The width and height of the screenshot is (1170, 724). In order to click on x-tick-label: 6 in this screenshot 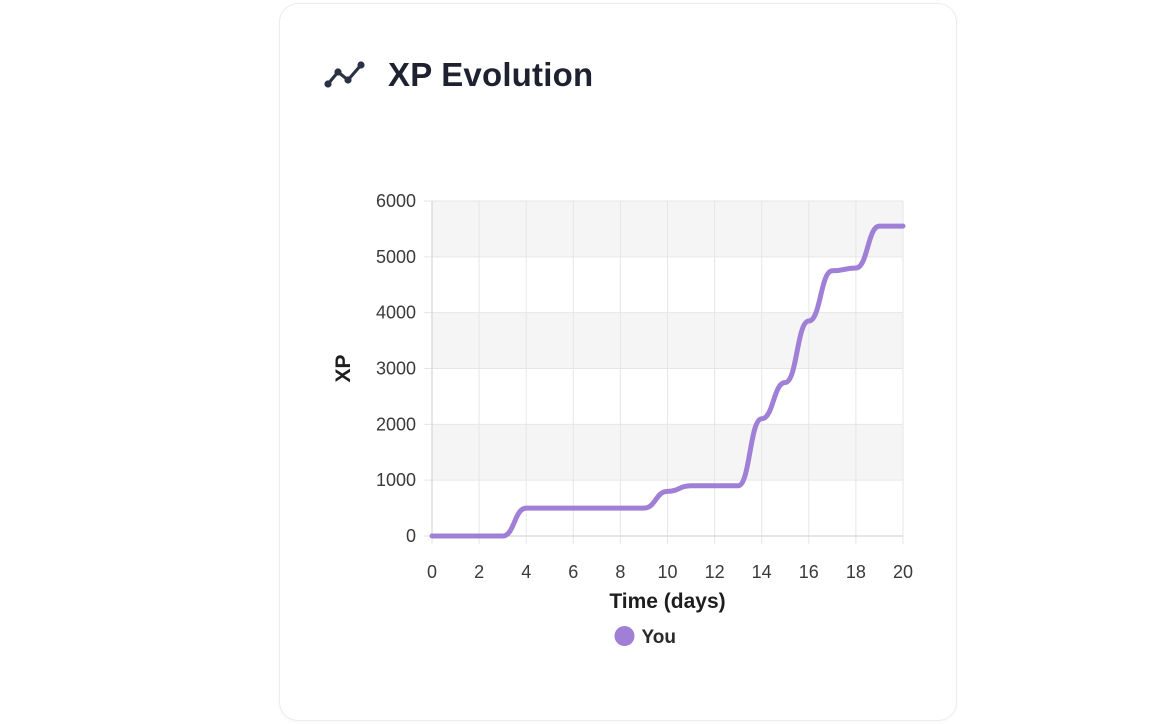, I will do `click(573, 572)`.